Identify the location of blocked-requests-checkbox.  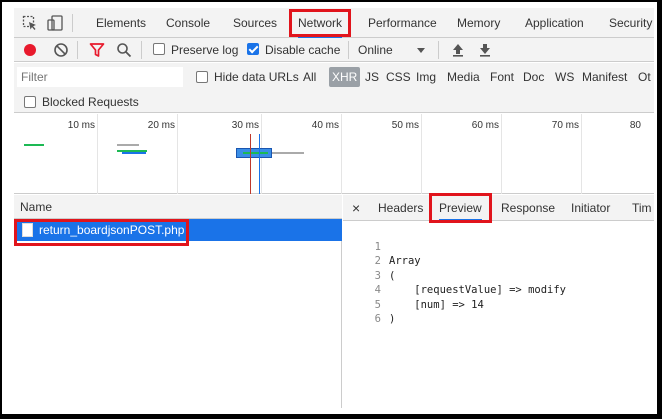
(30, 102).